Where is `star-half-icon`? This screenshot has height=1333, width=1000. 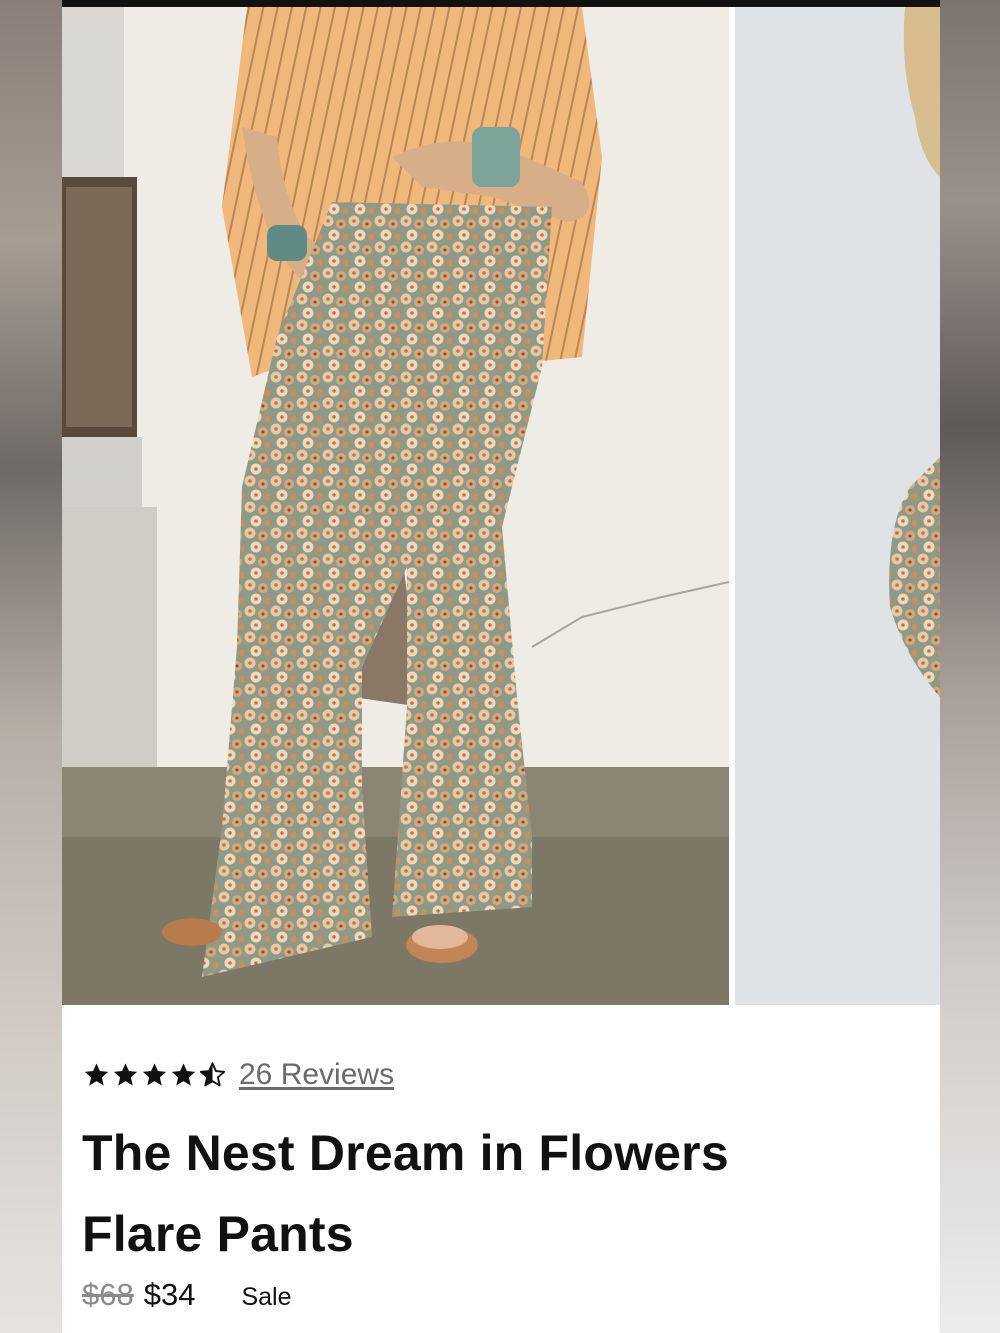
star-half-icon is located at coordinates (212, 1074).